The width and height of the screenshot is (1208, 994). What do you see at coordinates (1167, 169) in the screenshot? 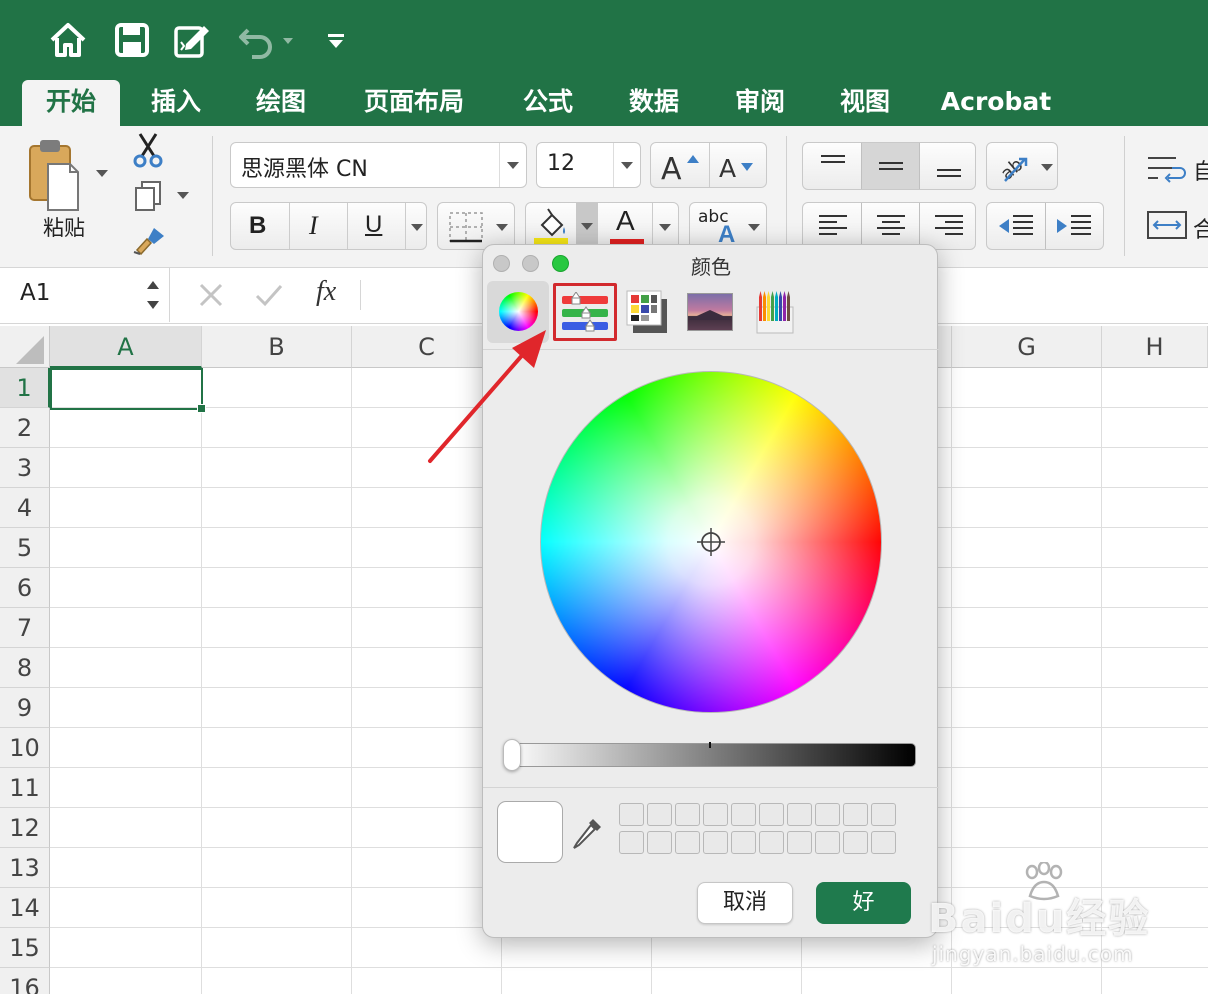
I see `wrap-text-icon` at bounding box center [1167, 169].